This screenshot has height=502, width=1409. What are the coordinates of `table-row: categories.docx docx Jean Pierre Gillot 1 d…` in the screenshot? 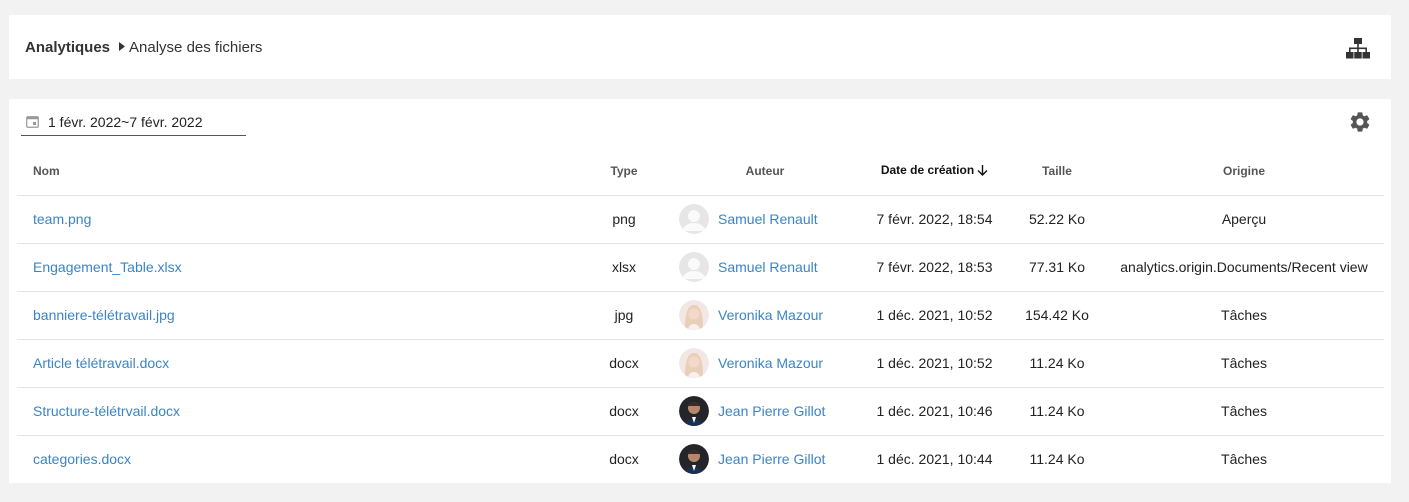 It's located at (700, 459).